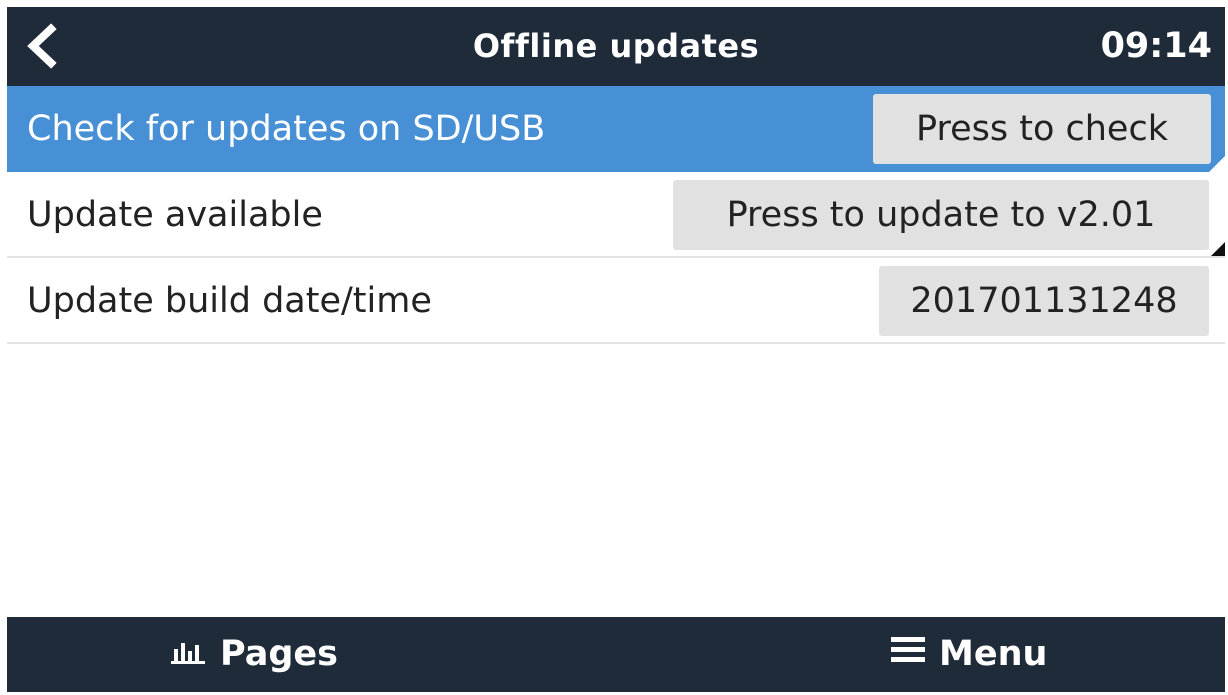  Describe the element at coordinates (616, 654) in the screenshot. I see `footer-bar: Pages Menu` at that location.